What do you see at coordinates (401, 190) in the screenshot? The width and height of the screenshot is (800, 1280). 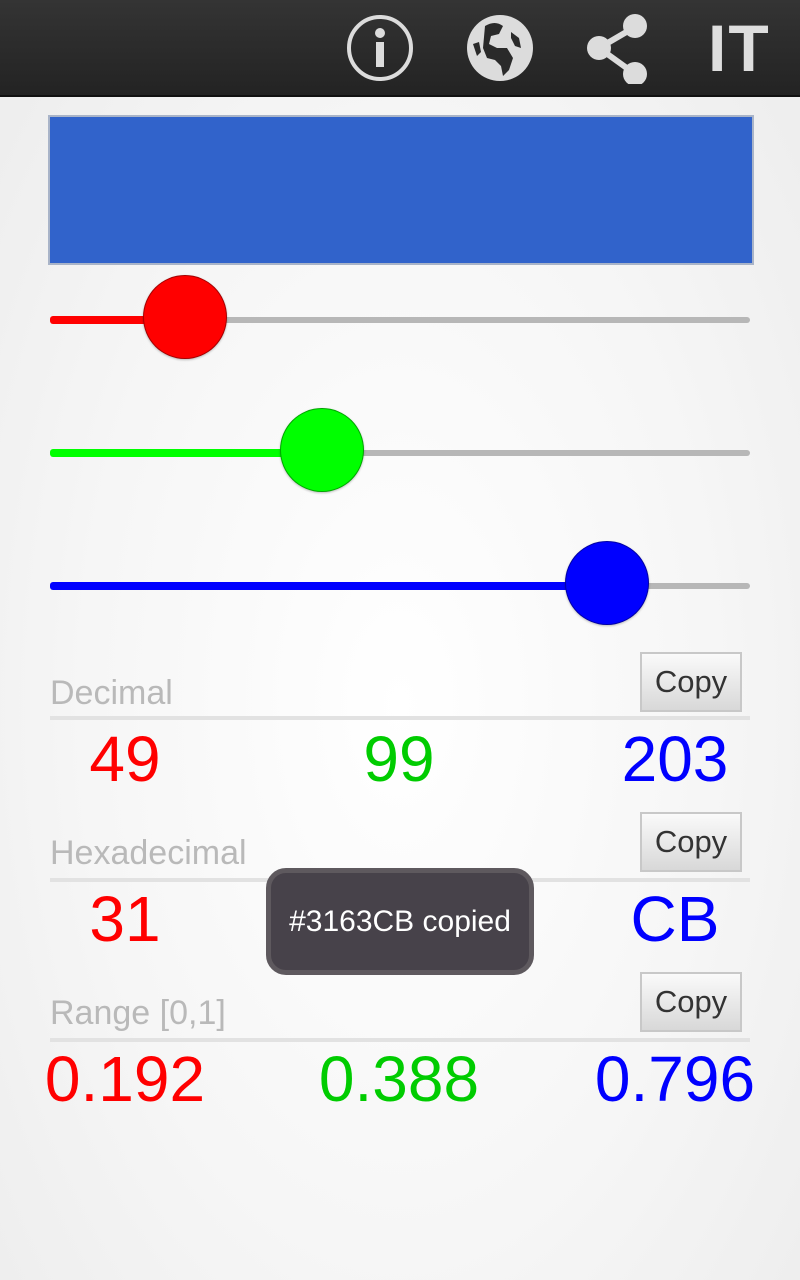 I see `color-preview` at bounding box center [401, 190].